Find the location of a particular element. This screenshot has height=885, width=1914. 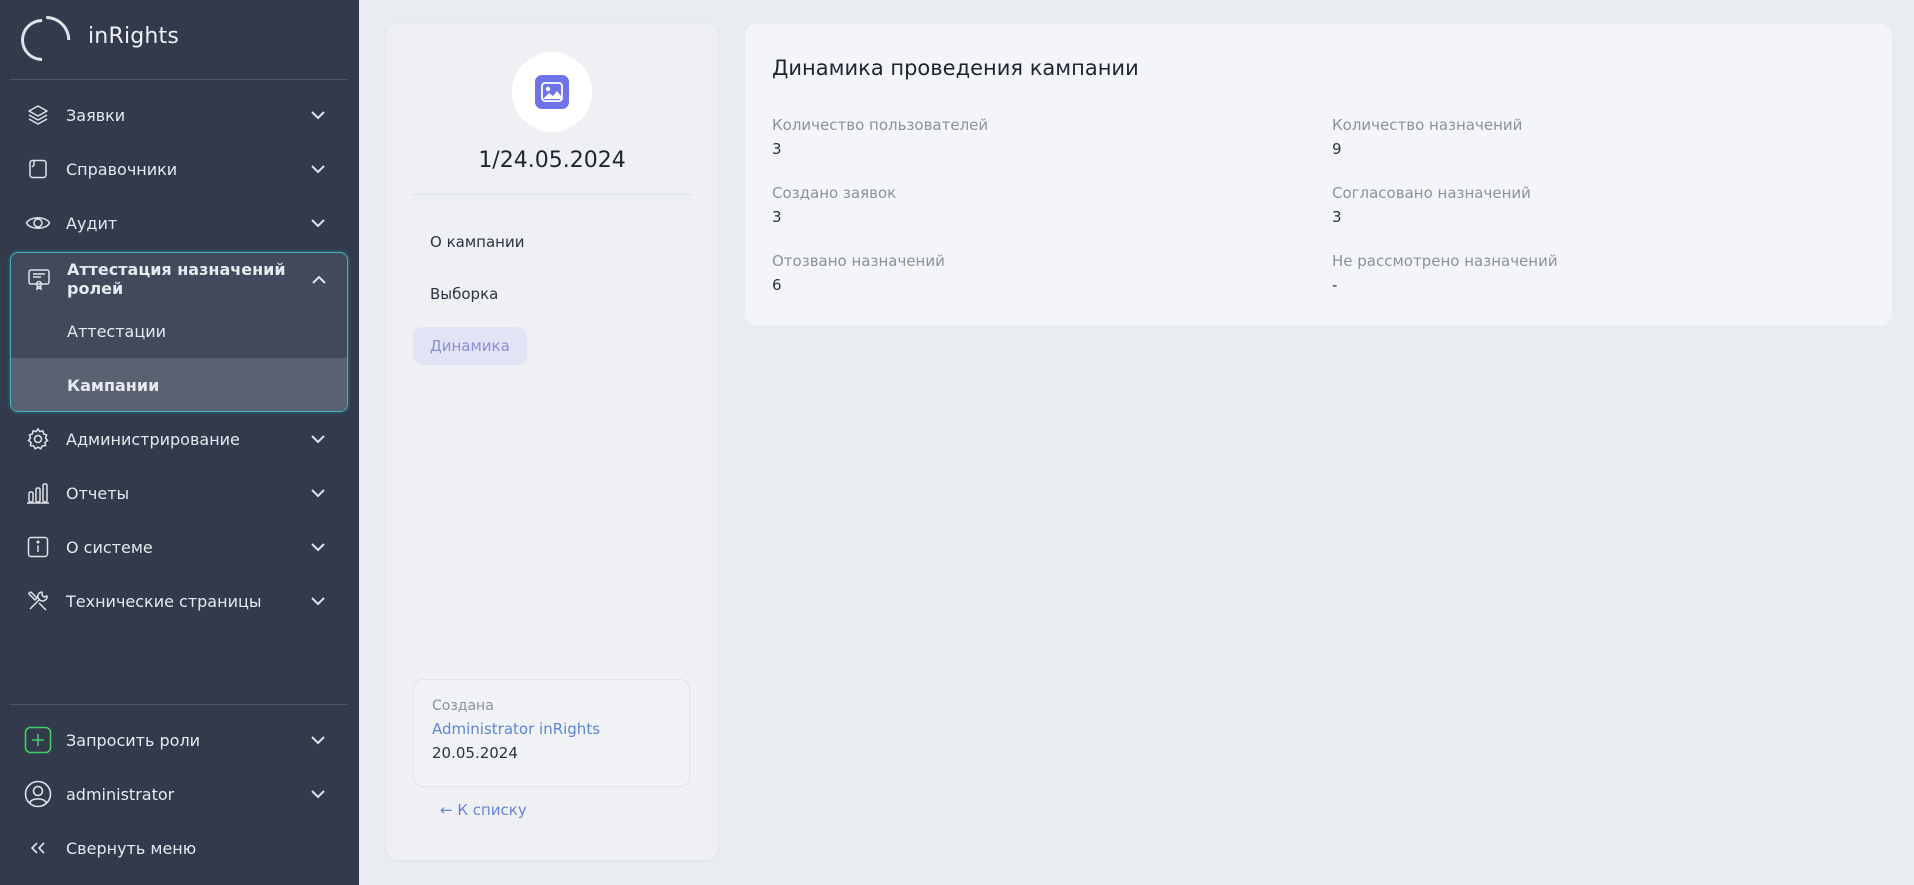

tab-sample: Выборка is located at coordinates (464, 294).